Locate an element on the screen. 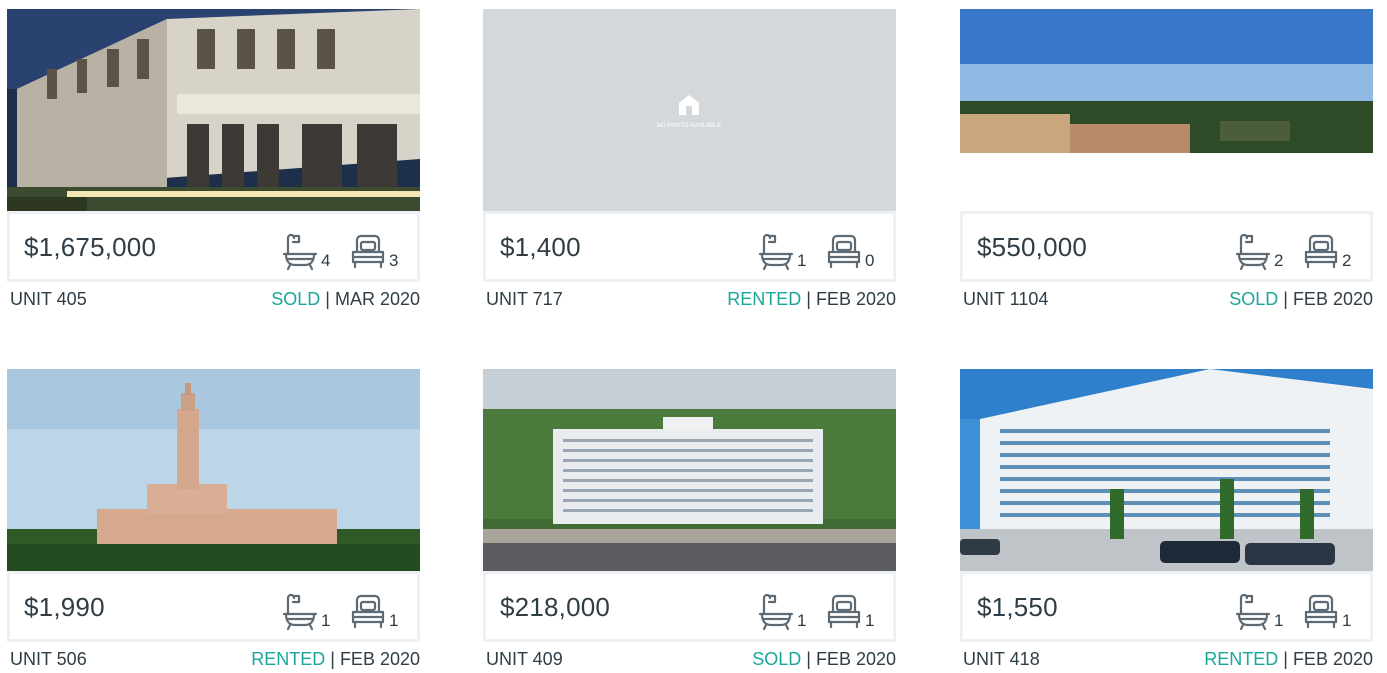 Image resolution: width=1387 pixels, height=673 pixels. bed-number: 3 is located at coordinates (394, 260).